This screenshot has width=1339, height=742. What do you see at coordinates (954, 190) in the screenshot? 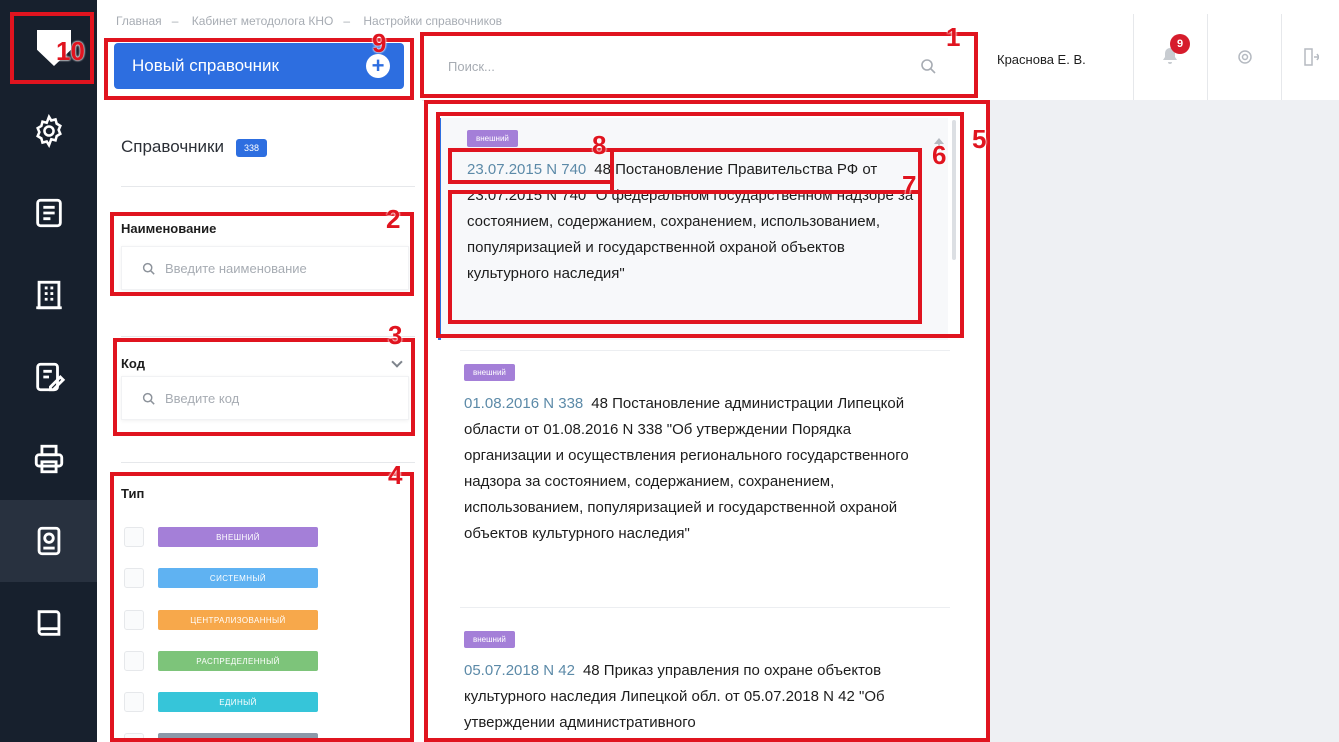
I see `scrollbar` at bounding box center [954, 190].